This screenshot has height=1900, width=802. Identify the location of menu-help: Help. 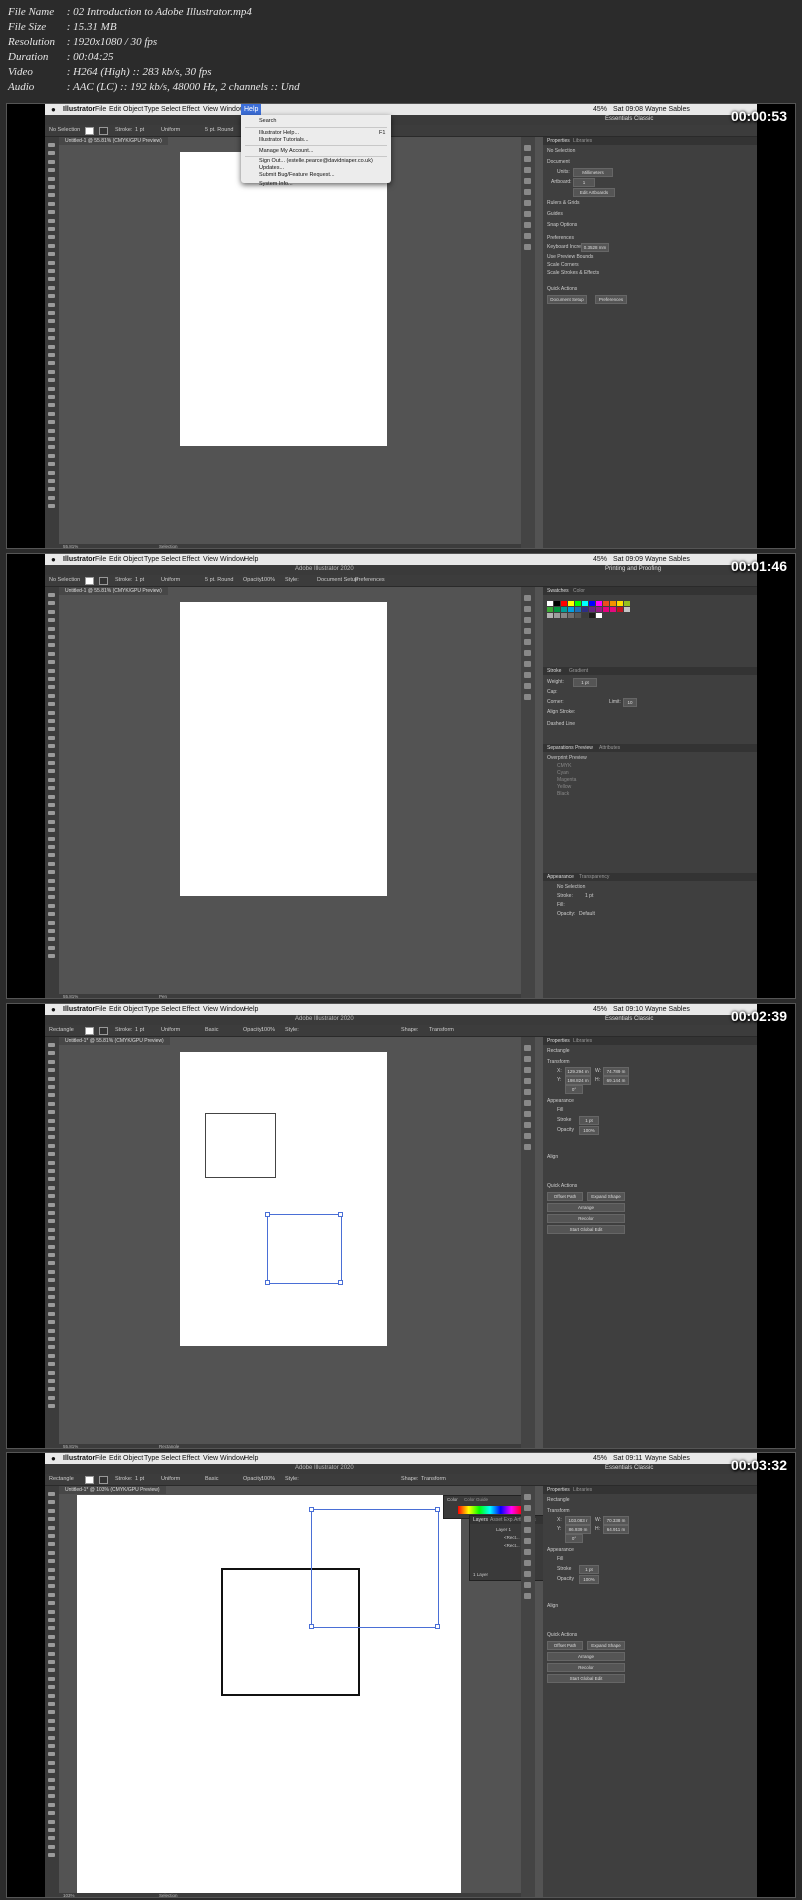
(251, 1458).